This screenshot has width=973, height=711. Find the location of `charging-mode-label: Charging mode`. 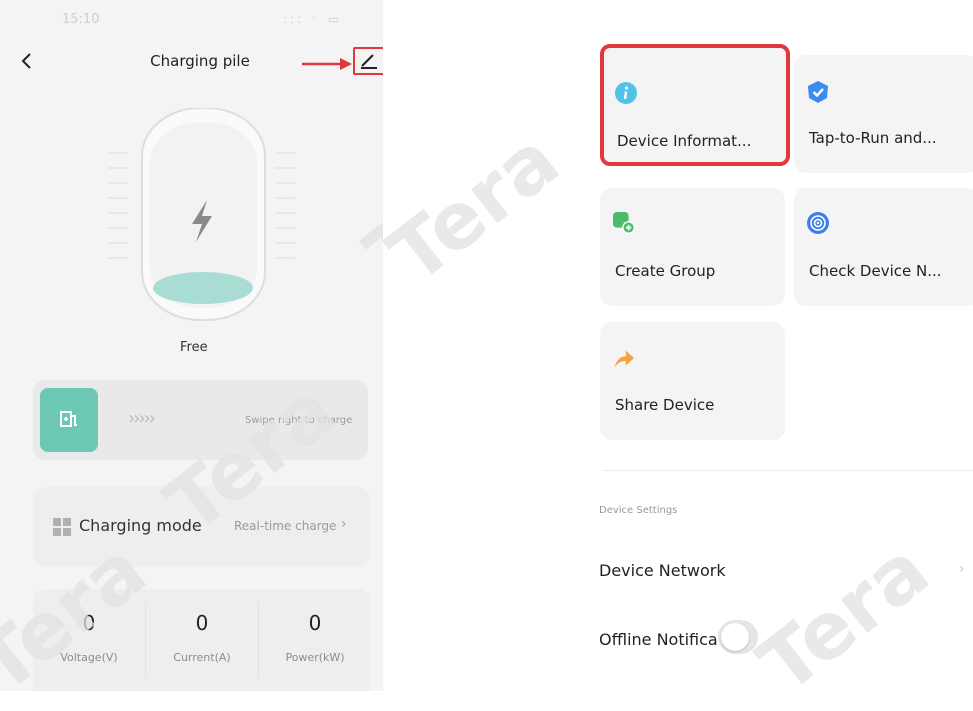

charging-mode-label: Charging mode is located at coordinates (140, 525).